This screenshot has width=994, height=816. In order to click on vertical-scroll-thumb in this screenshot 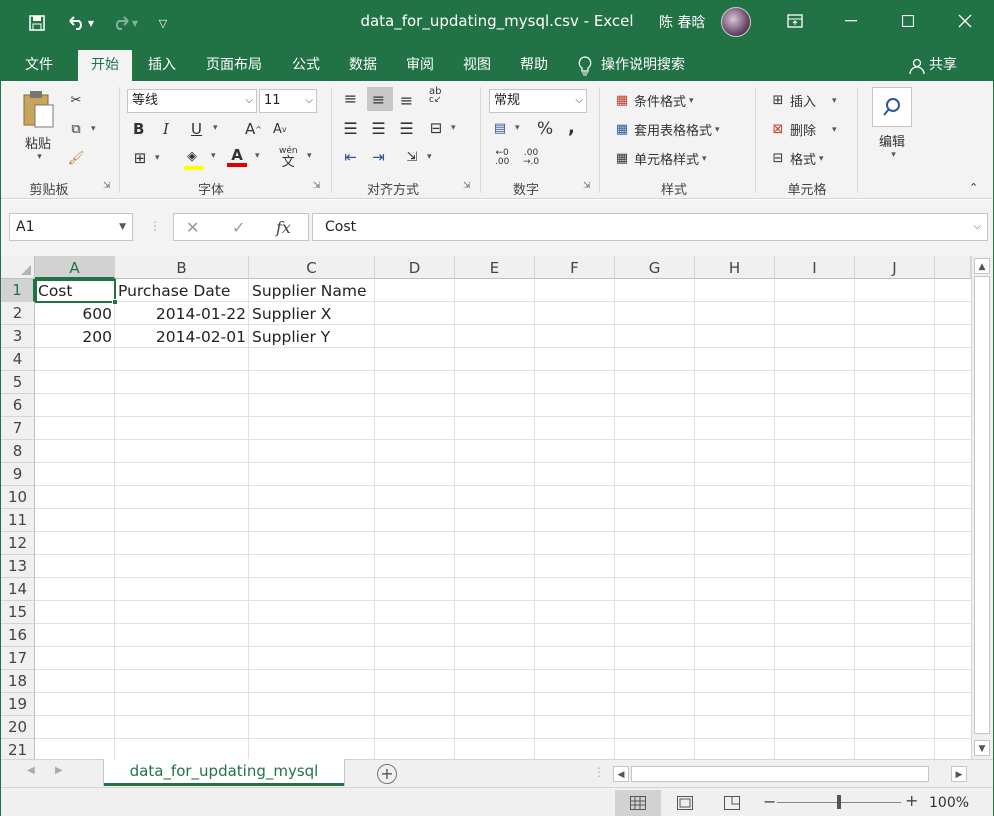, I will do `click(982, 505)`.